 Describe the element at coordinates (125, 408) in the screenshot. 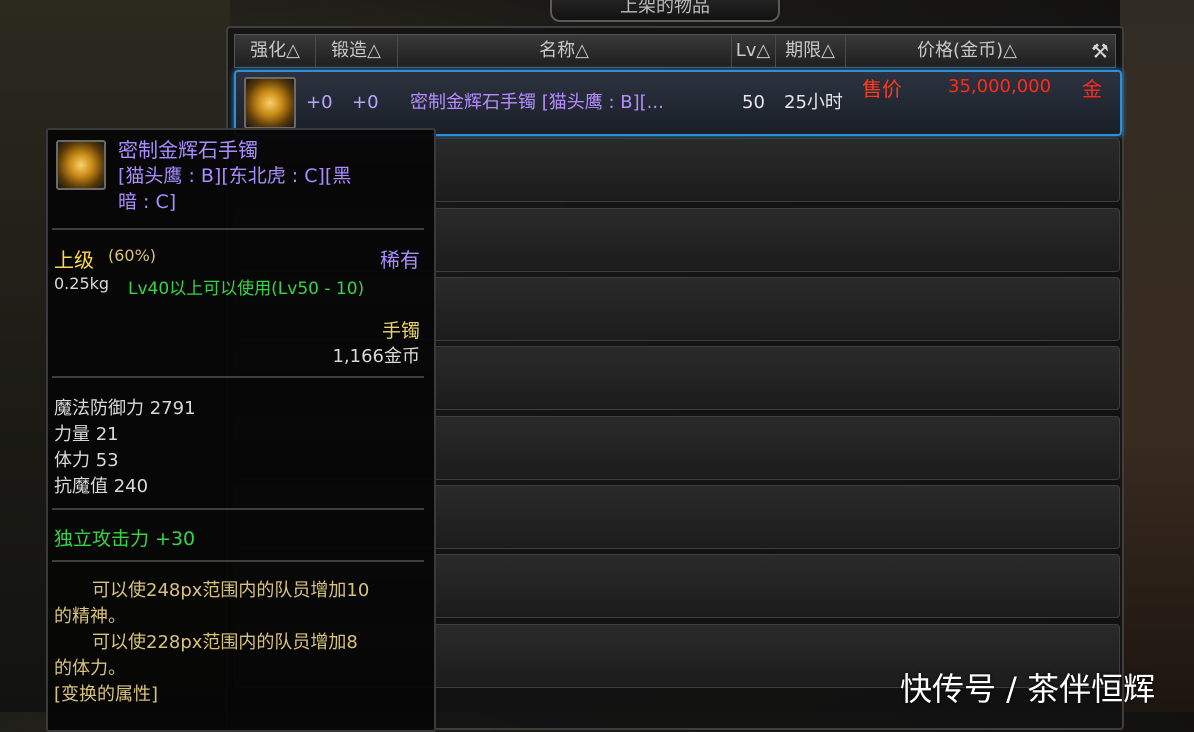

I see `tooltip-stat: 魔法防御力 2791` at that location.